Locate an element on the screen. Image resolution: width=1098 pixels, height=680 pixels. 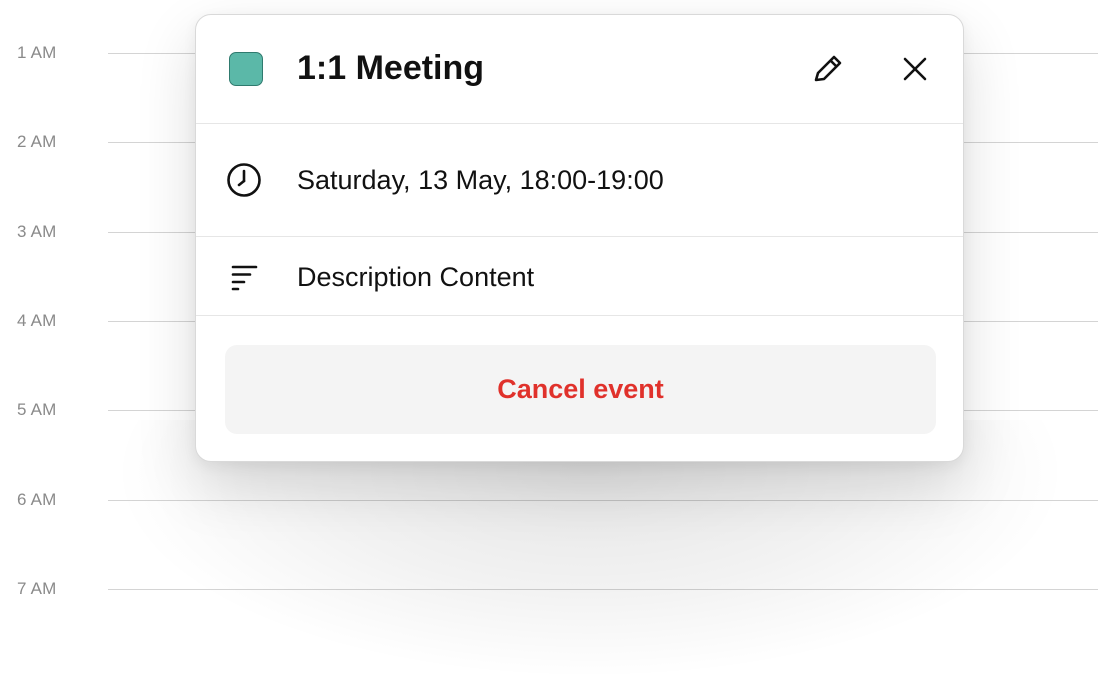
hour-label: 7 AM is located at coordinates (37, 588).